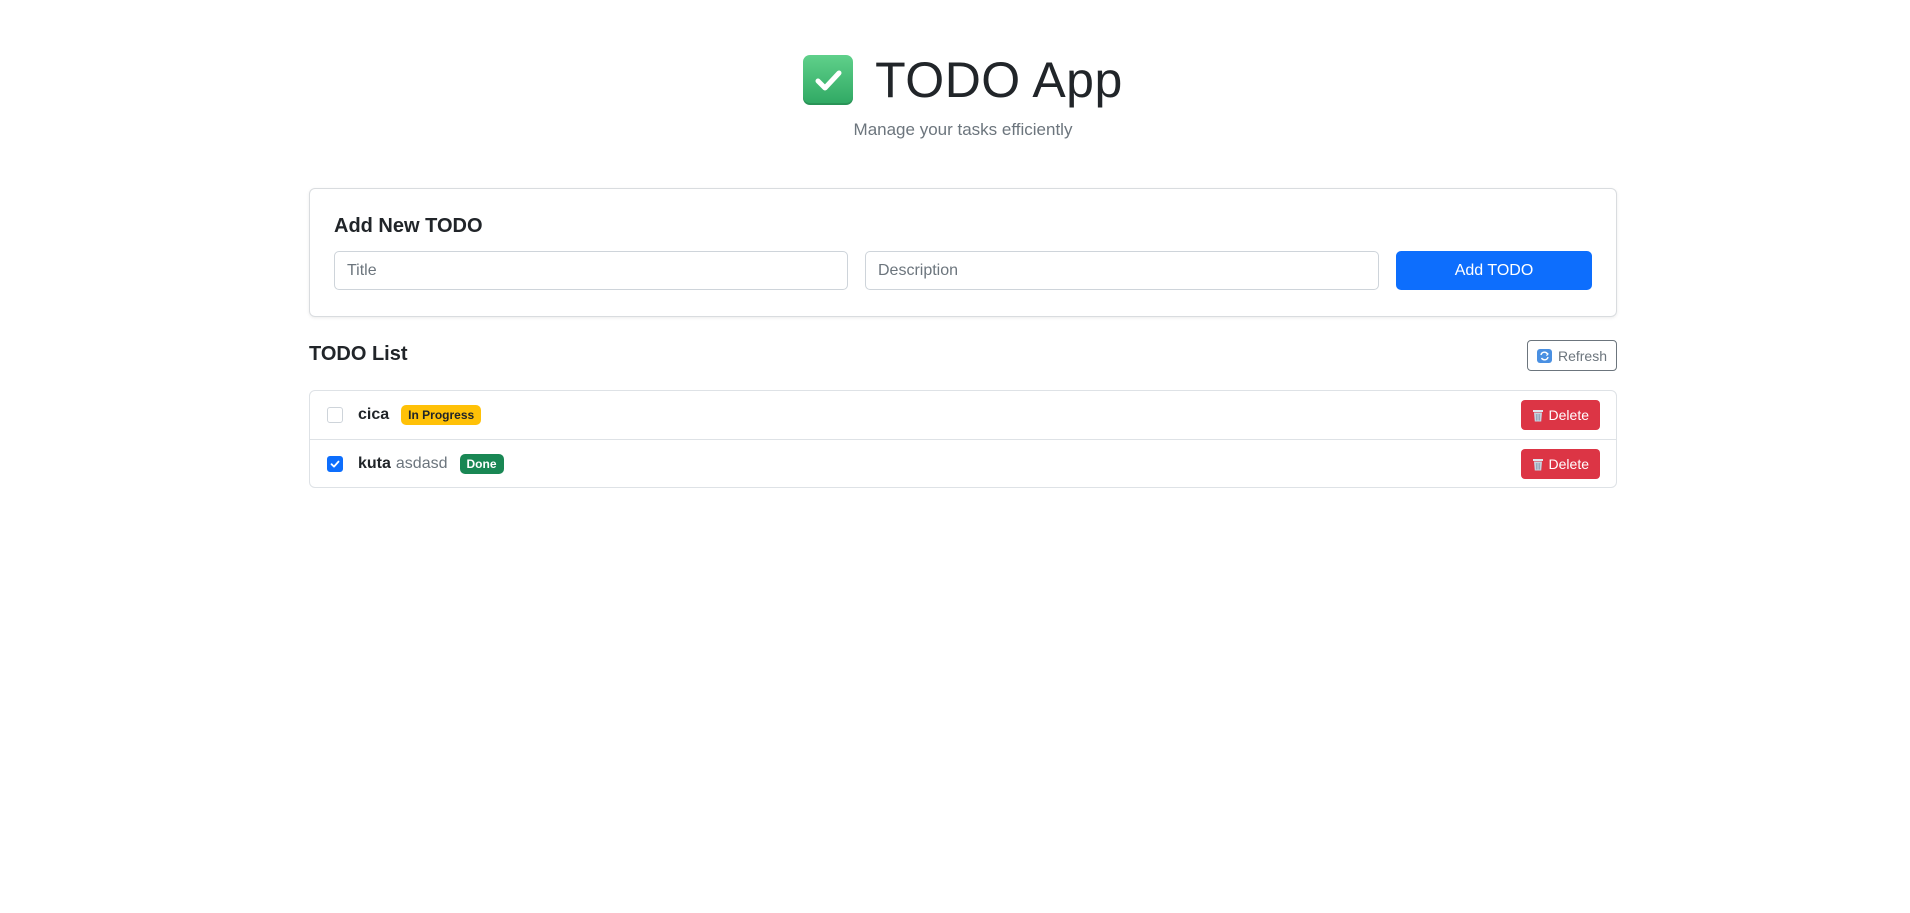 This screenshot has height=913, width=1910. Describe the element at coordinates (999, 80) in the screenshot. I see `page-title: TODO App` at that location.